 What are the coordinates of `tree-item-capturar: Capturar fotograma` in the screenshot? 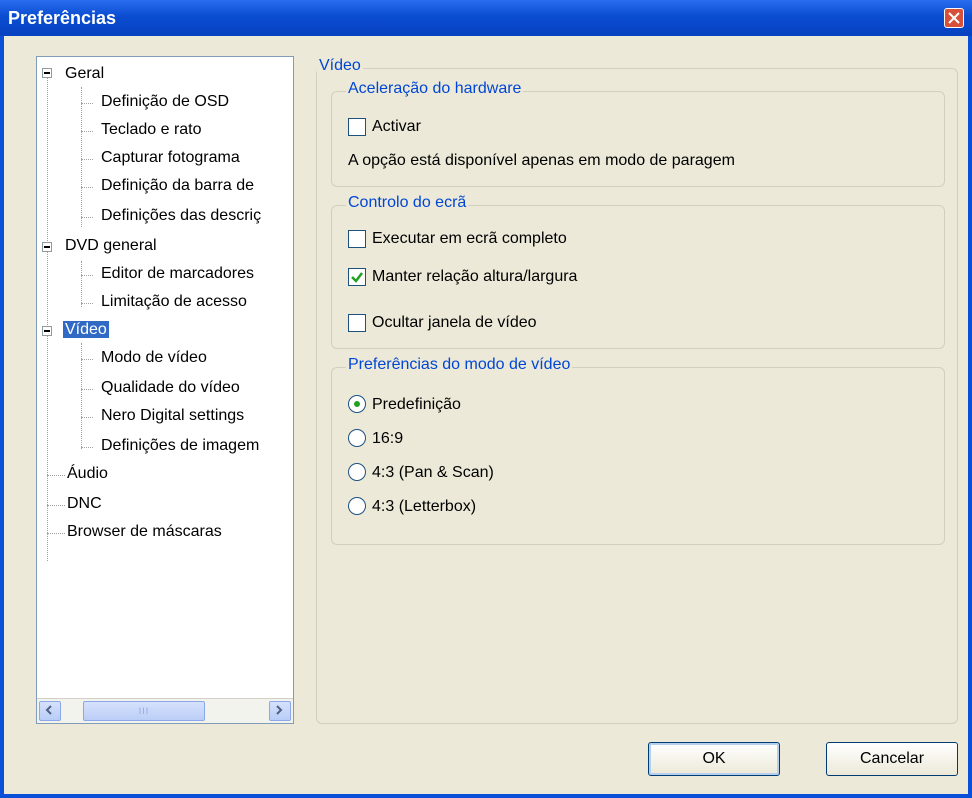 It's located at (170, 158).